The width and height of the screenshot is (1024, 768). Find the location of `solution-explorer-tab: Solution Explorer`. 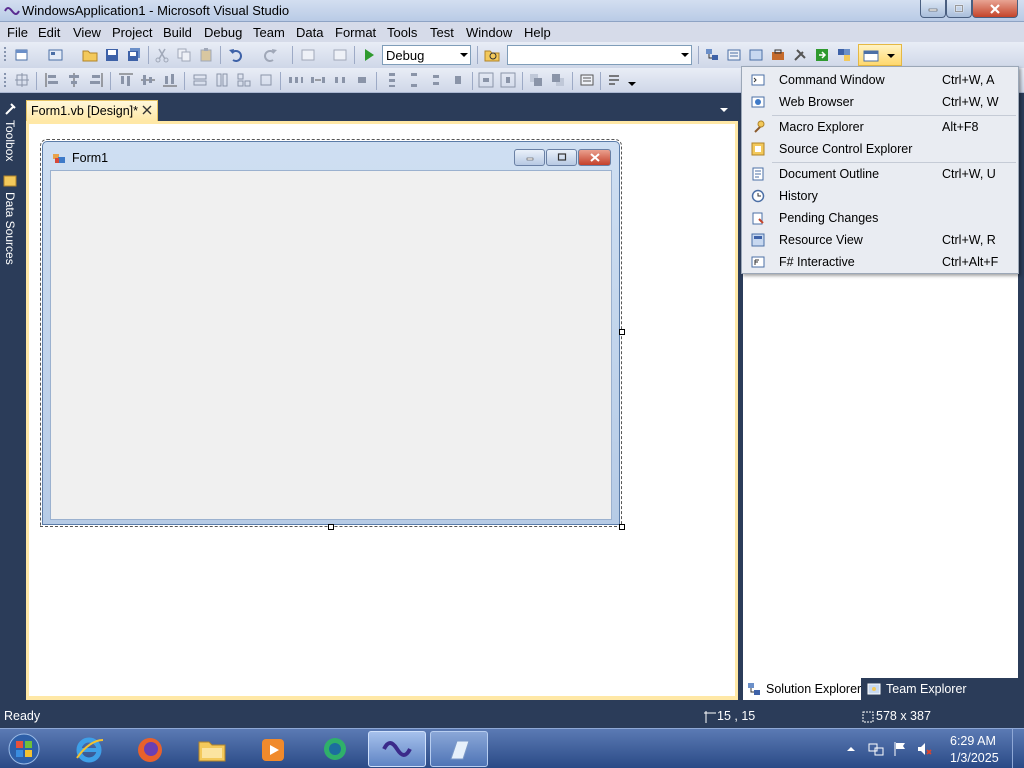

solution-explorer-tab: Solution Explorer is located at coordinates (802, 689).